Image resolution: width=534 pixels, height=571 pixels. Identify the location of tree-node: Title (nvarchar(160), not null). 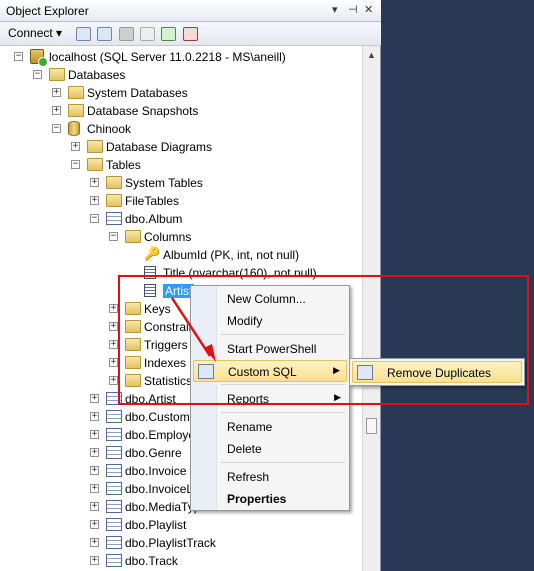
(181, 273).